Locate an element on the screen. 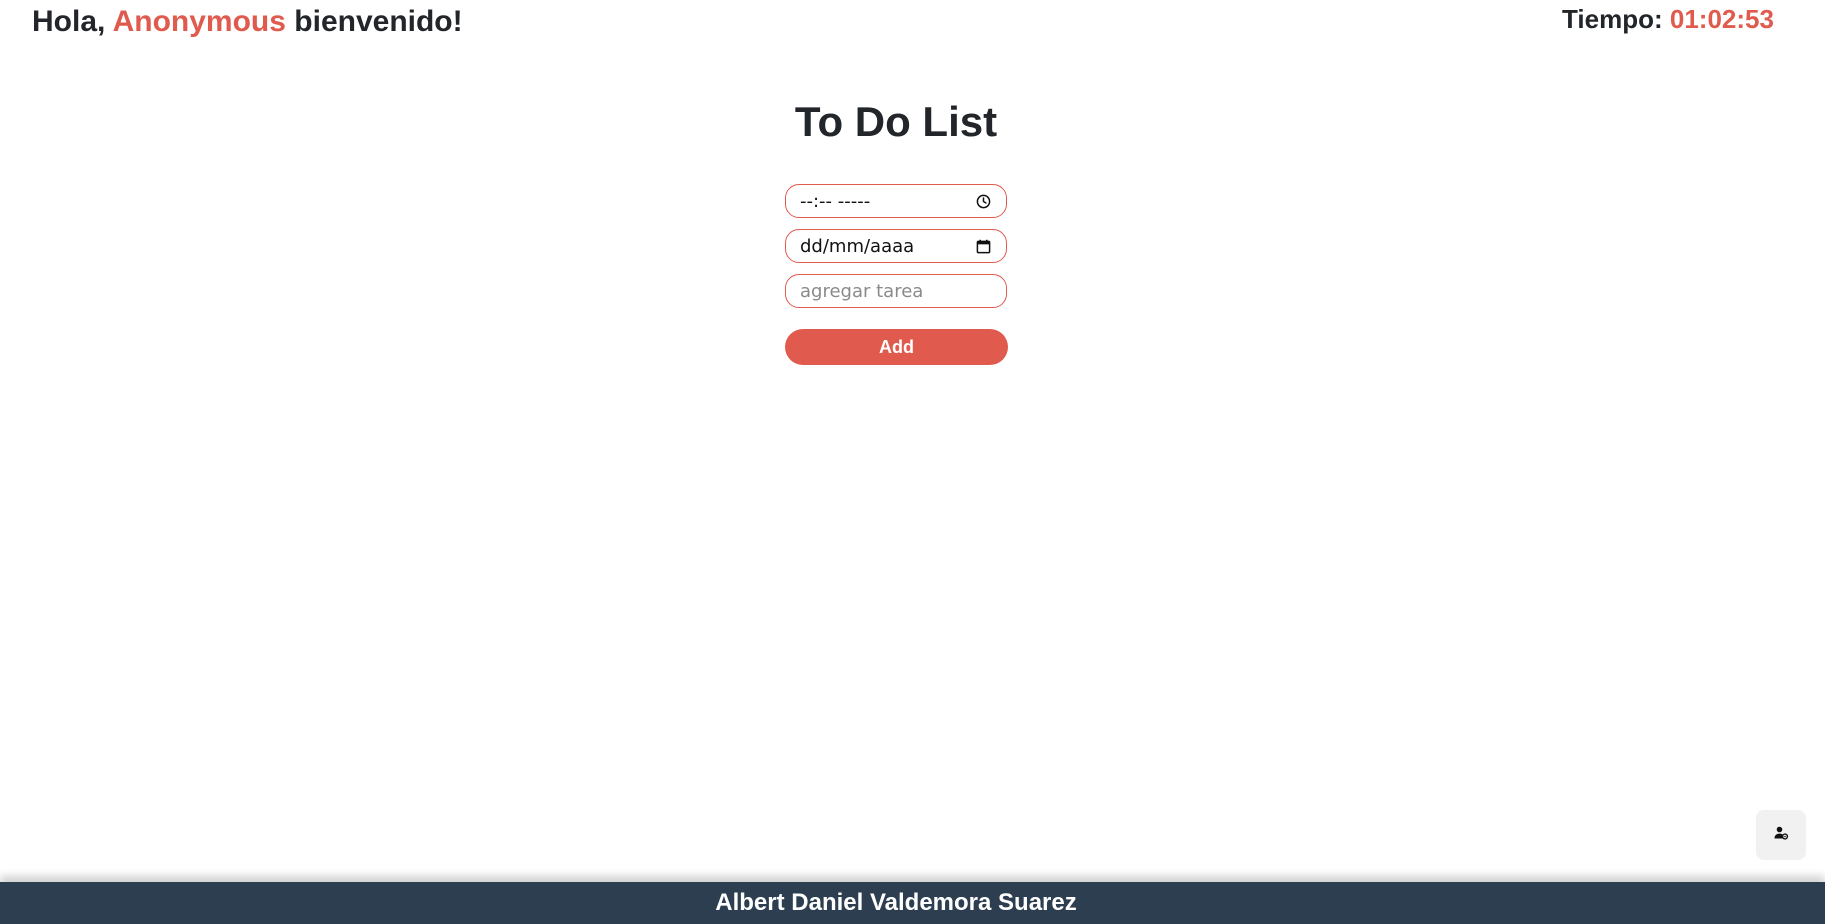 Image resolution: width=1825 pixels, height=924 pixels. user-name: Anonymous is located at coordinates (199, 21).